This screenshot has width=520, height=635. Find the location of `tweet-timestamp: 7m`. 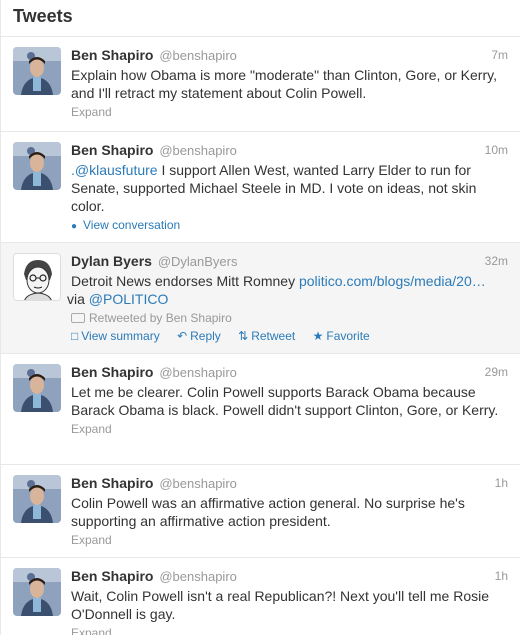

tweet-timestamp: 7m is located at coordinates (499, 55).